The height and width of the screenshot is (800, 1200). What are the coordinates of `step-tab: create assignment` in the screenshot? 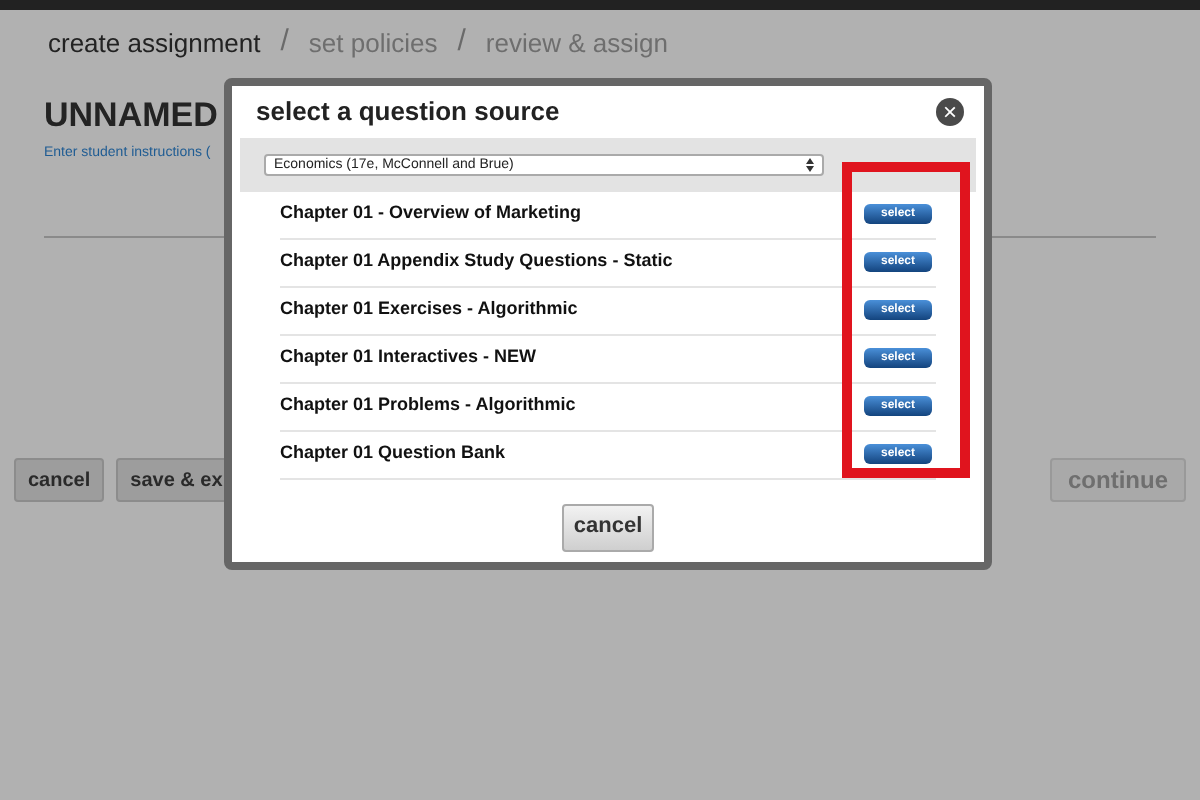 It's located at (154, 42).